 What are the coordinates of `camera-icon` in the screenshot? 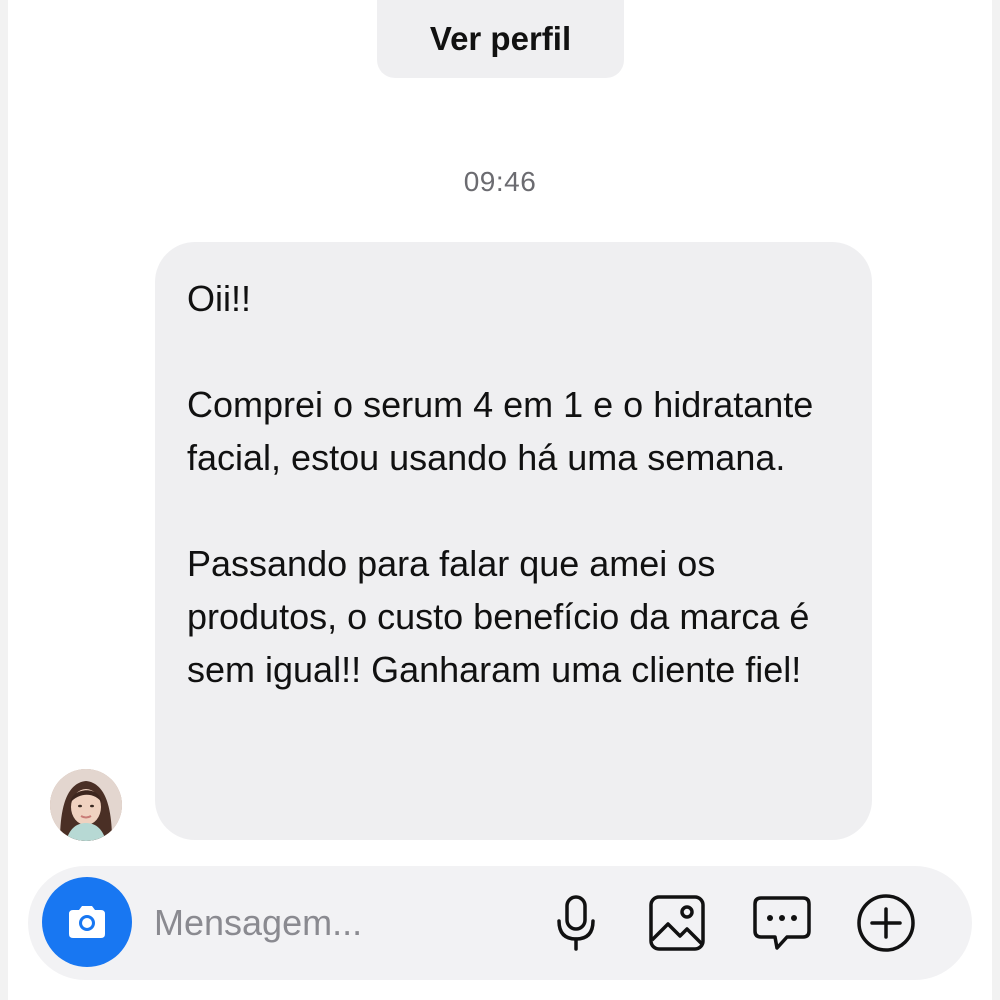 It's located at (87, 922).